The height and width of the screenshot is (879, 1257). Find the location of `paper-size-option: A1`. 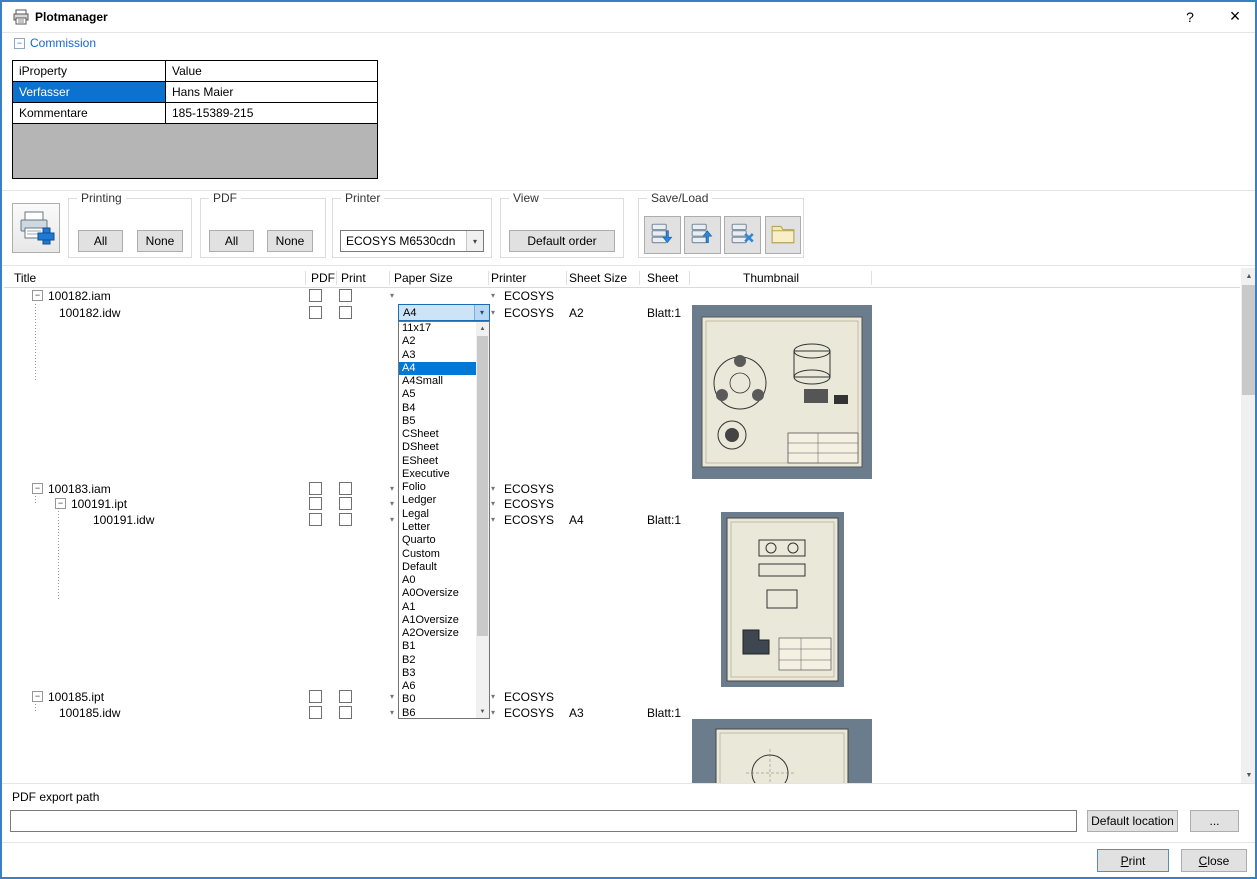

paper-size-option: A1 is located at coordinates (437, 607).